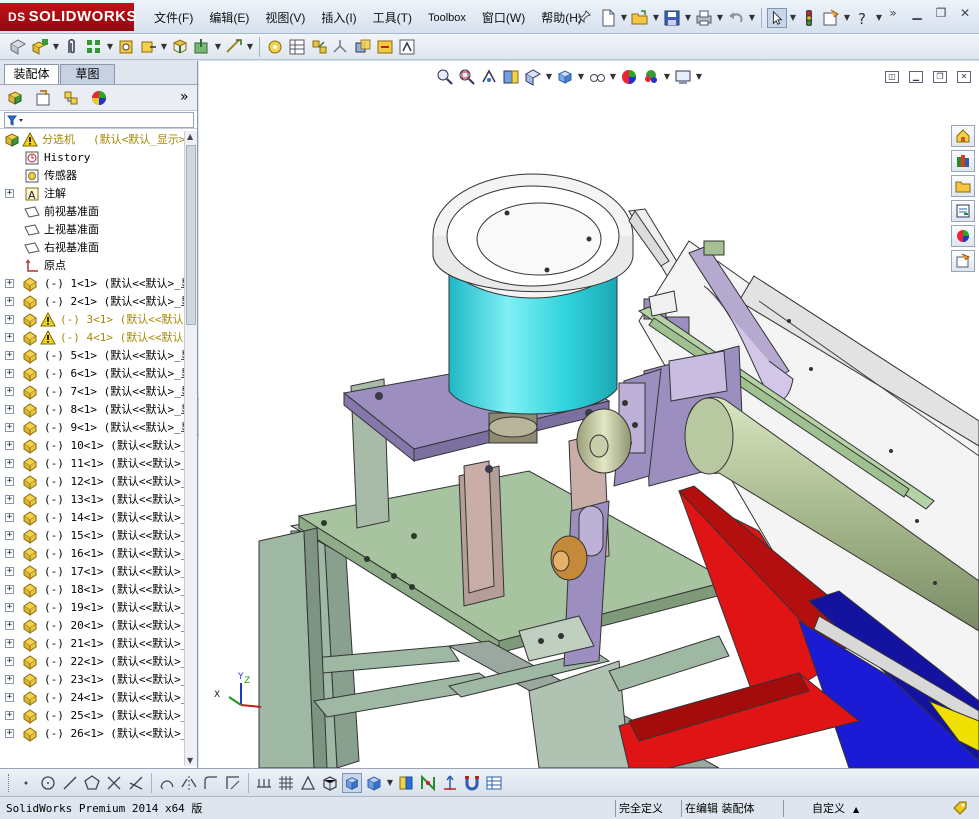  What do you see at coordinates (428, 783) in the screenshot?
I see `physical-dynamics-icon` at bounding box center [428, 783].